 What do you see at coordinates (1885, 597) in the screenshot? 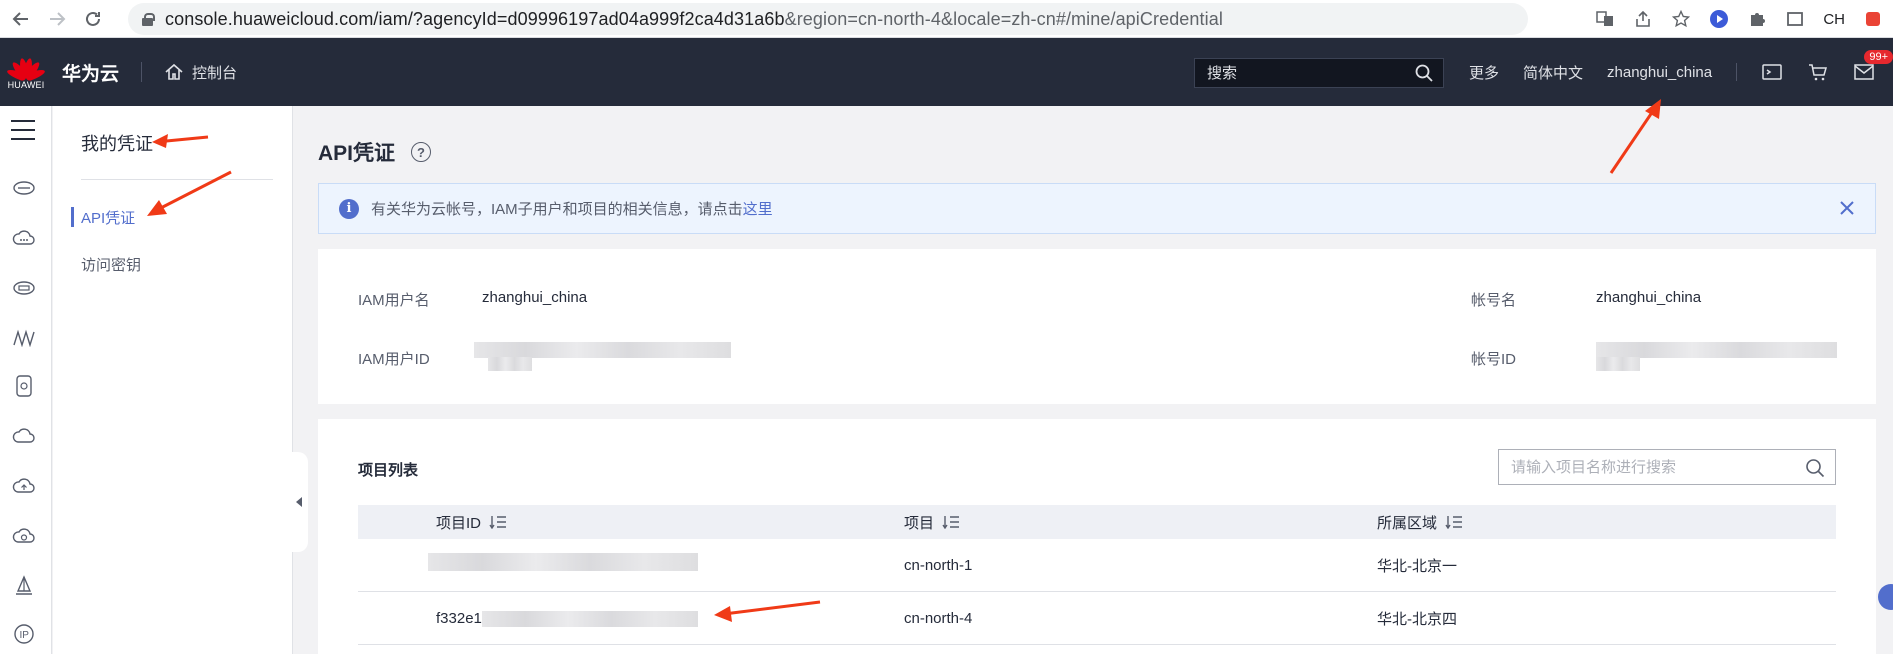
I see `float-helper-button` at bounding box center [1885, 597].